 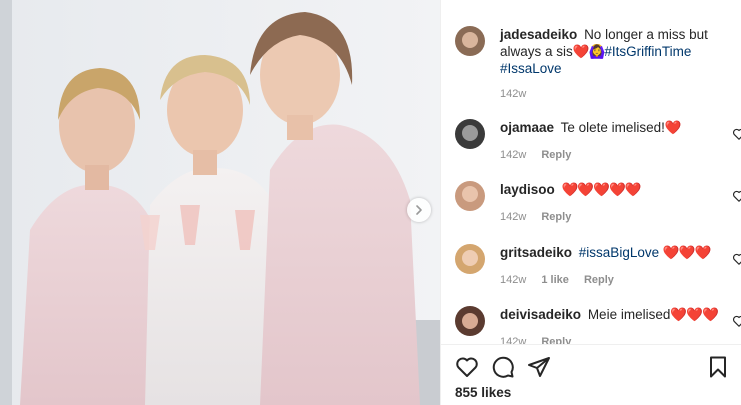 I want to click on comment-likes: 1 like, so click(x=555, y=280).